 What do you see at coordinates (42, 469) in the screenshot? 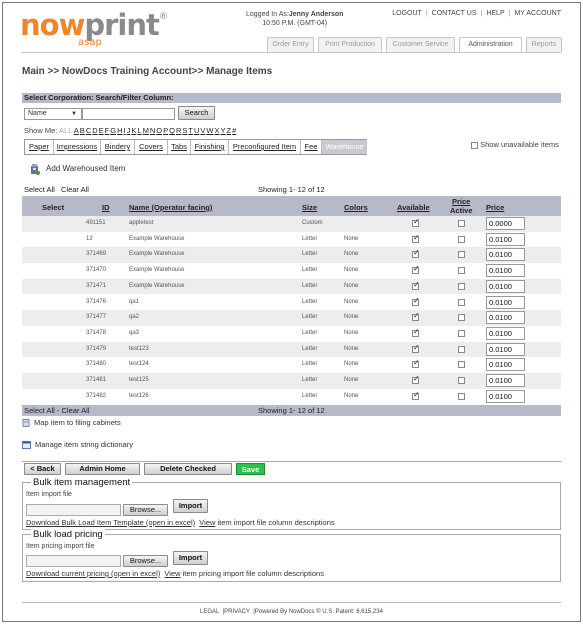
I see `back-button: < Back` at bounding box center [42, 469].